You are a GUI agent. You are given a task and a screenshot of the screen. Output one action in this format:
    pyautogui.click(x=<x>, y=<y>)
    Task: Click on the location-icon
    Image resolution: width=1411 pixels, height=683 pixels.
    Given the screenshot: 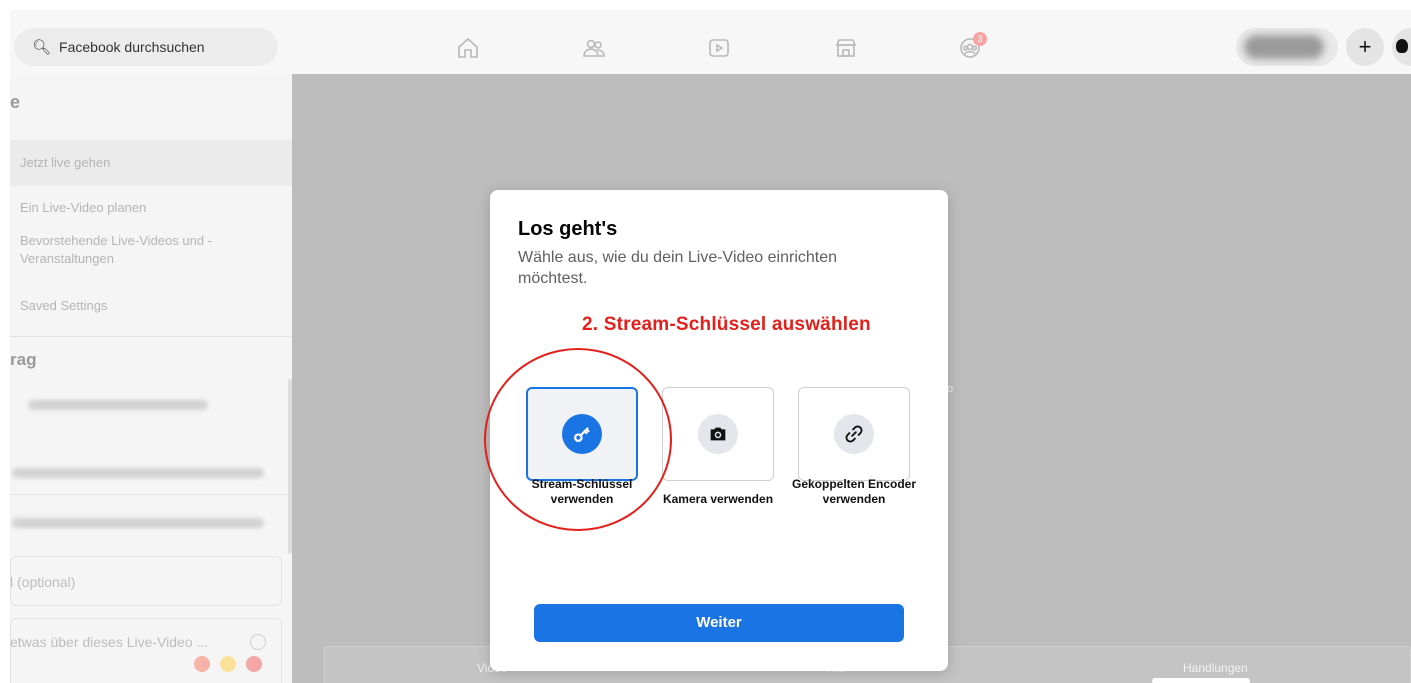 What is the action you would take?
    pyautogui.click(x=202, y=664)
    